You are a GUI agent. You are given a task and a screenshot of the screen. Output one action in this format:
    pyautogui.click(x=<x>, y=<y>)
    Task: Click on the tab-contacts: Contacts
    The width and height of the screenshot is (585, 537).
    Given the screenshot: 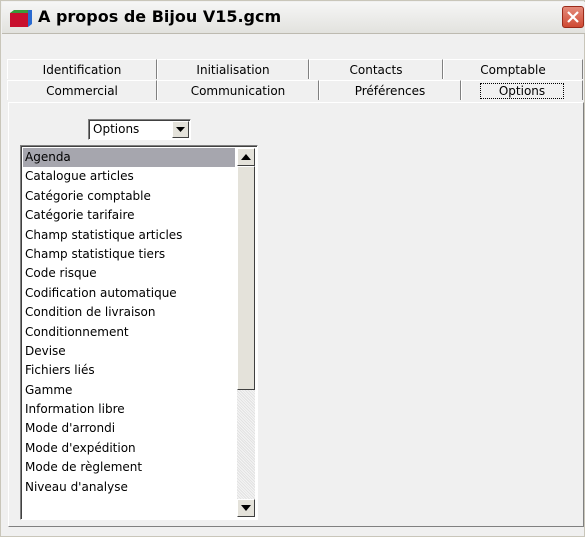 What is the action you would take?
    pyautogui.click(x=376, y=69)
    